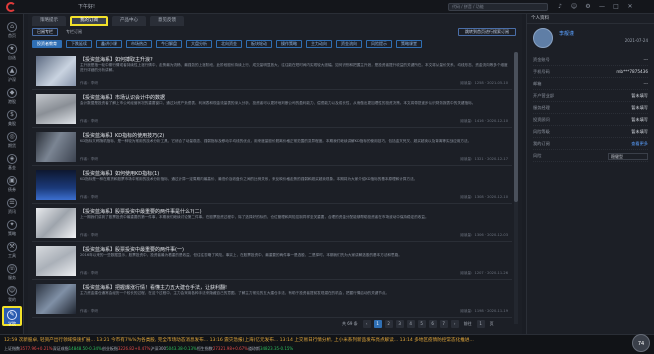 The image size is (654, 354). Describe the element at coordinates (12, 74) in the screenshot. I see `sidebar-item-chart: ▲ 沪深` at that location.